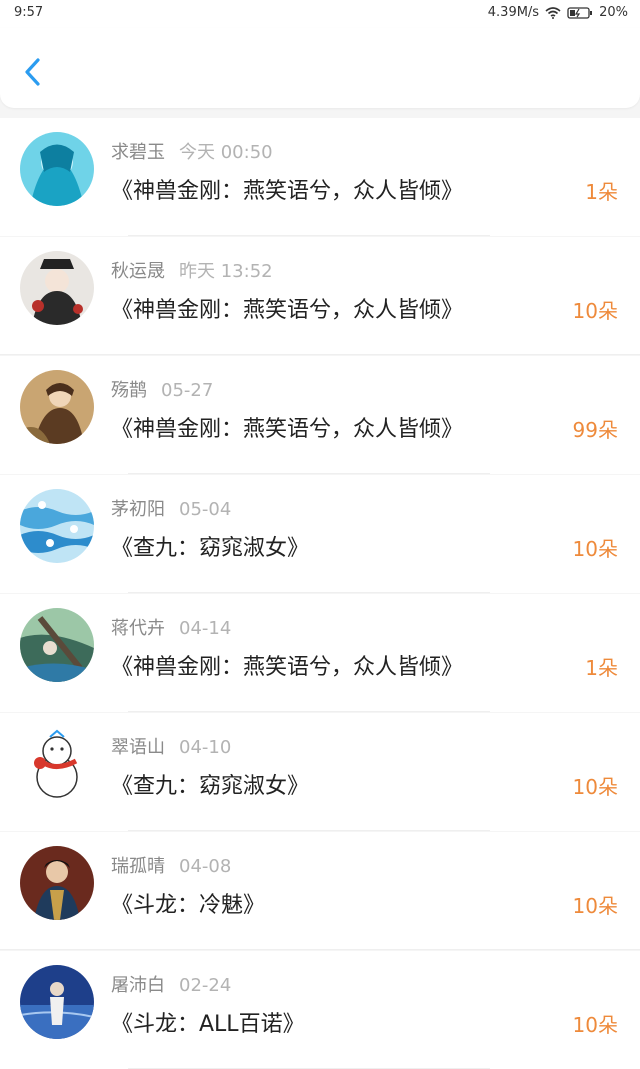 The width and height of the screenshot is (640, 1069). I want to click on network-speed: 4.39M/s, so click(513, 12).